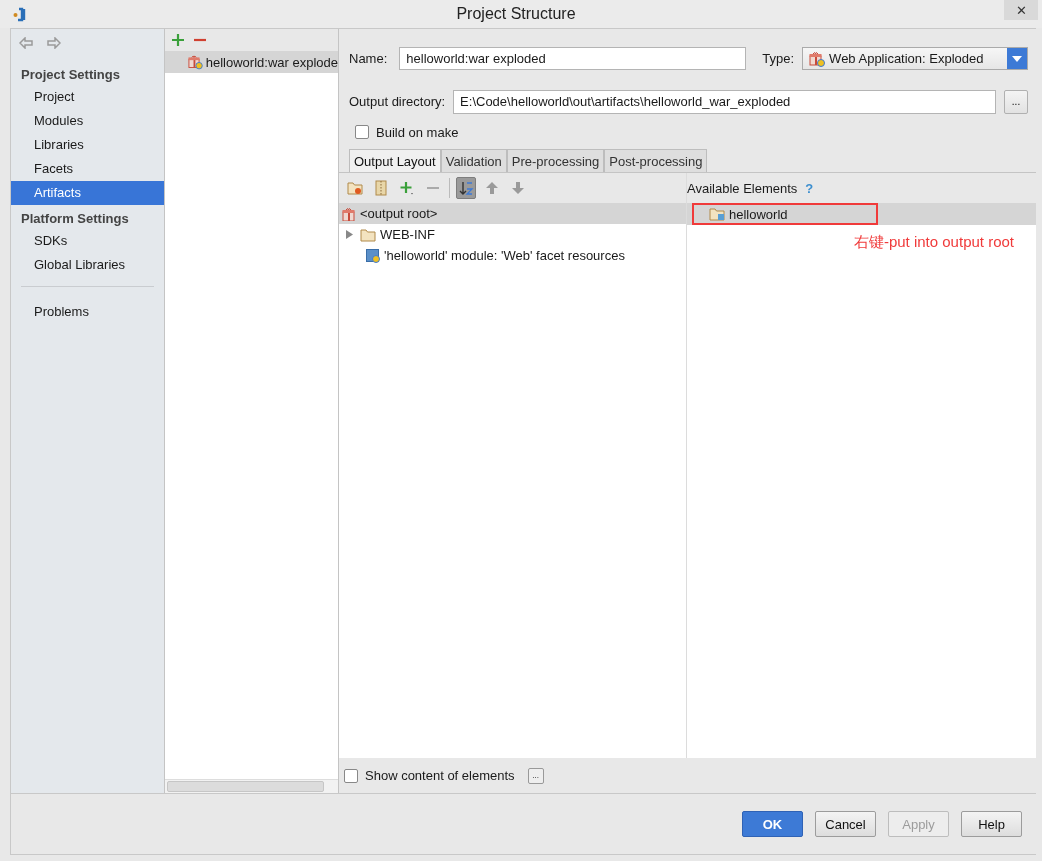 The height and width of the screenshot is (861, 1042). I want to click on tab: Validation, so click(473, 160).